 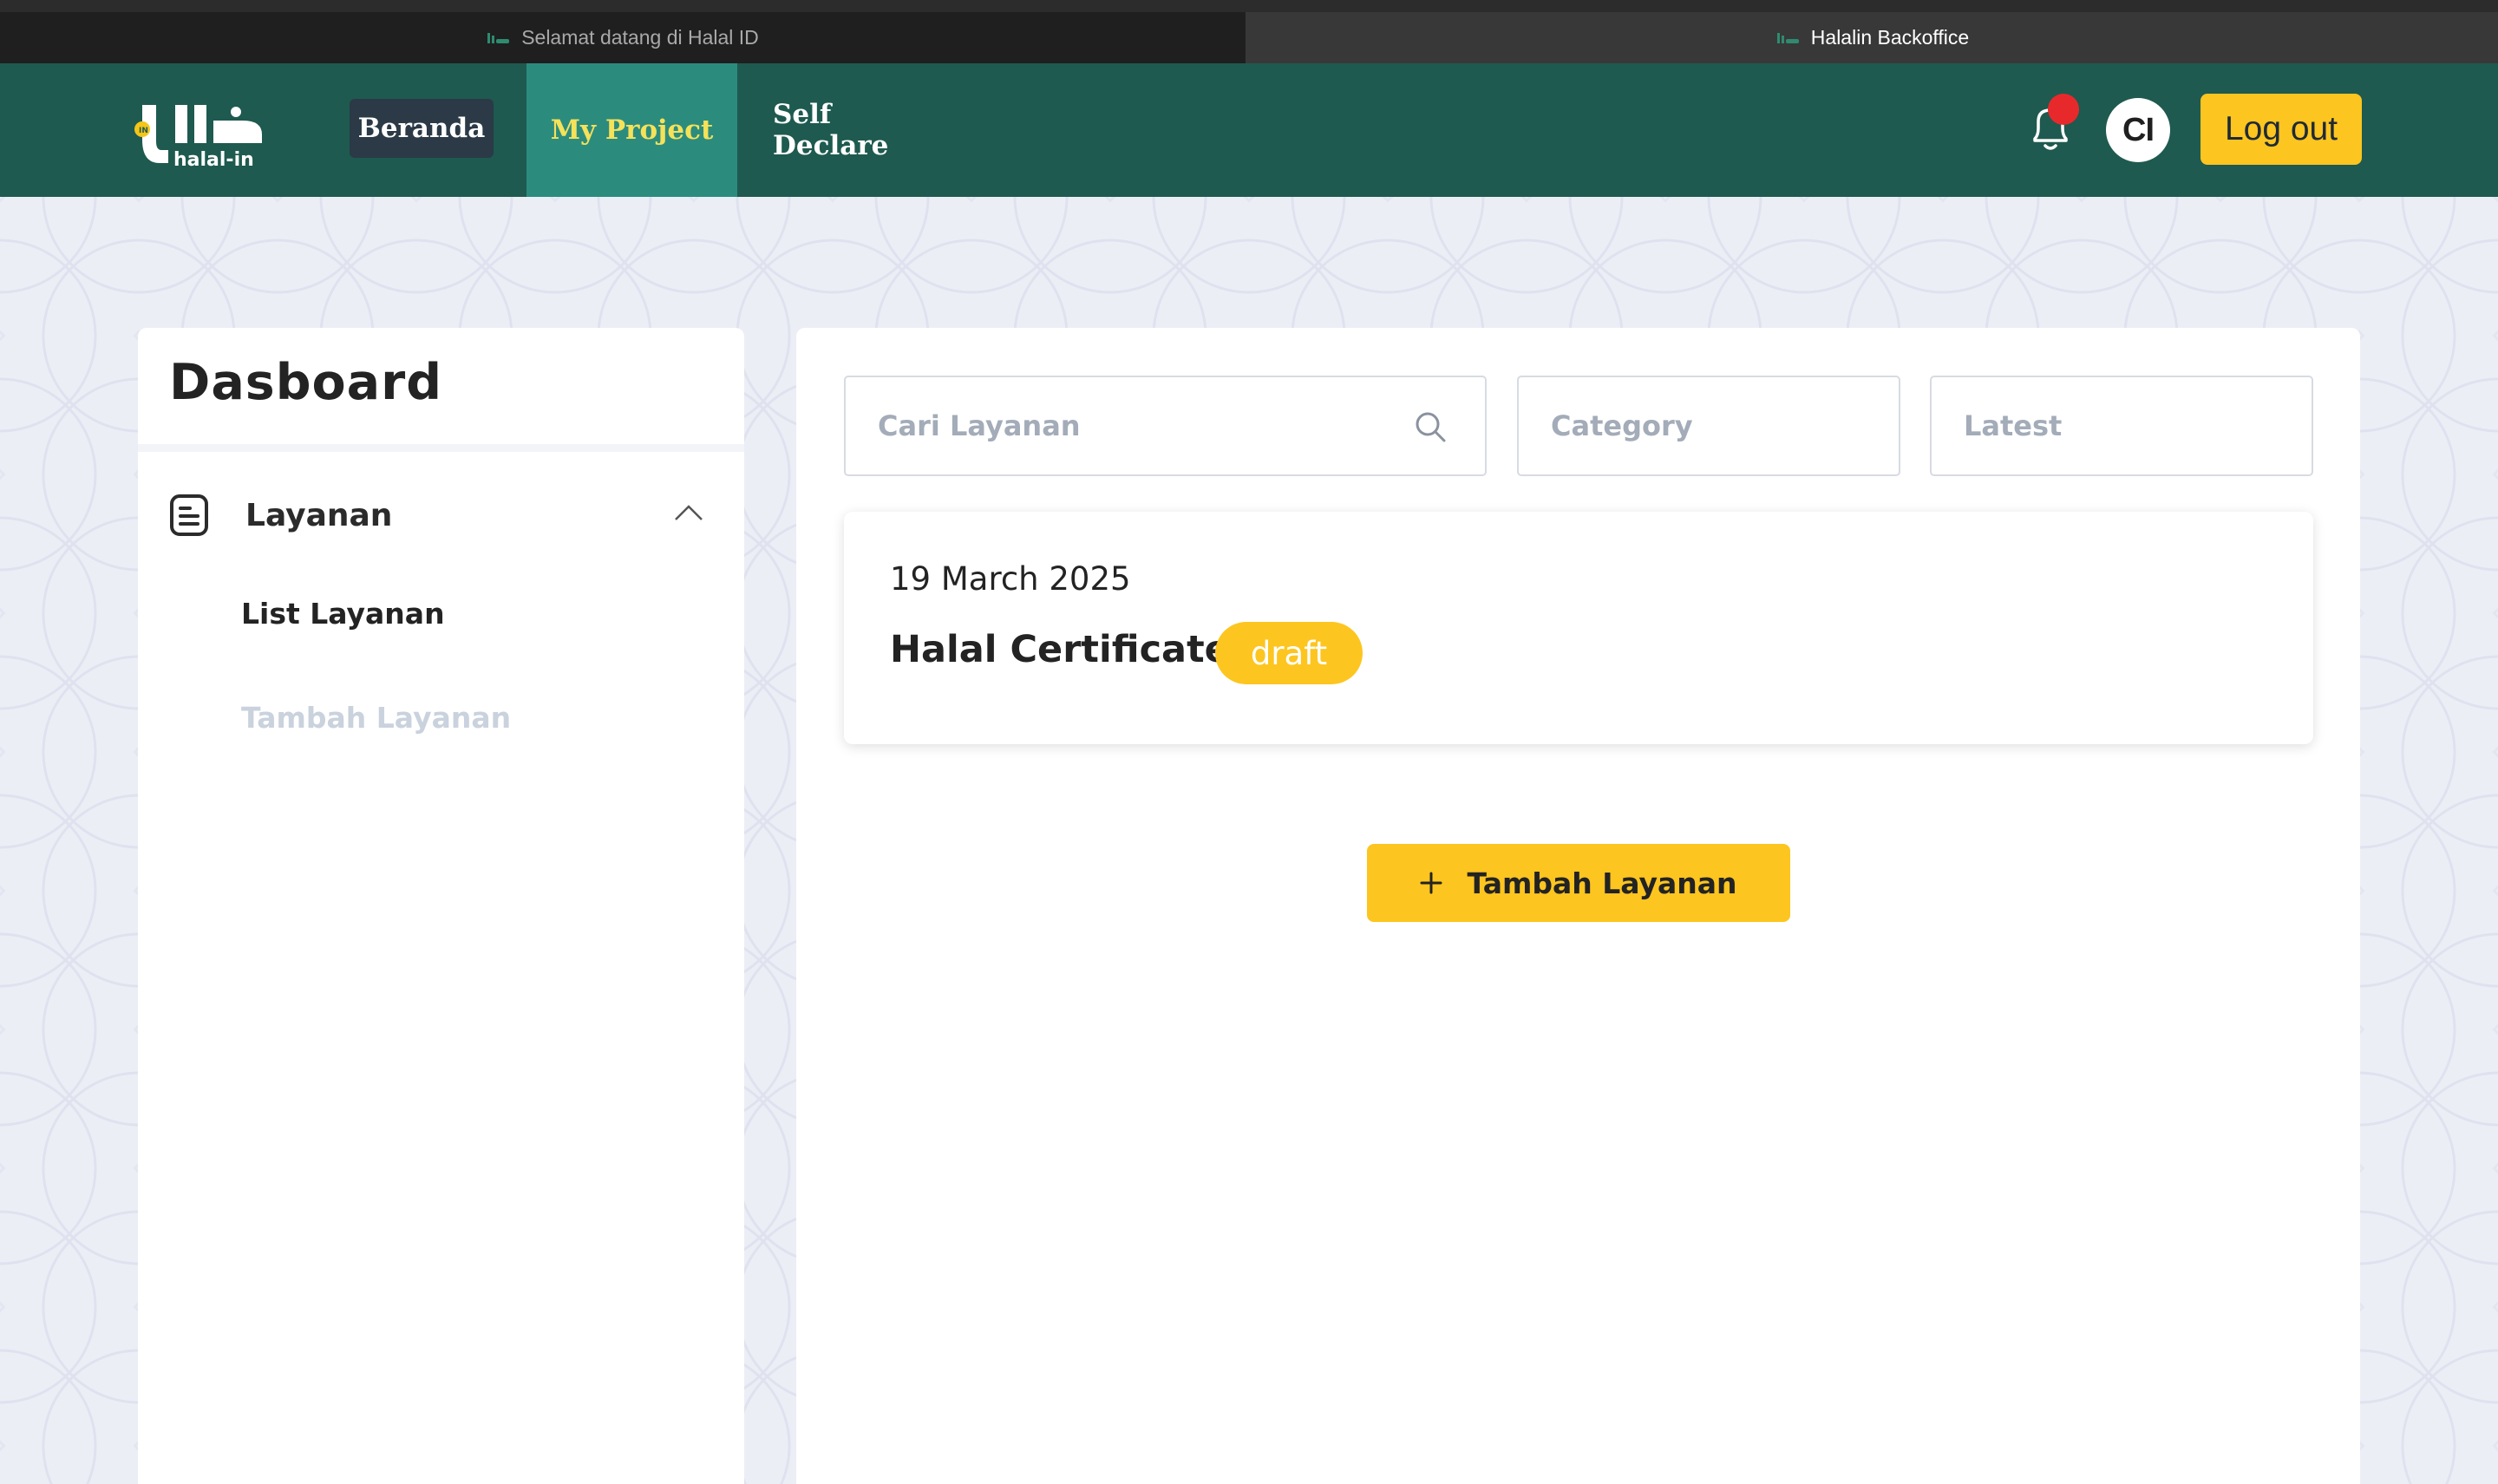 What do you see at coordinates (213, 160) in the screenshot?
I see `logo-text: halal-in` at bounding box center [213, 160].